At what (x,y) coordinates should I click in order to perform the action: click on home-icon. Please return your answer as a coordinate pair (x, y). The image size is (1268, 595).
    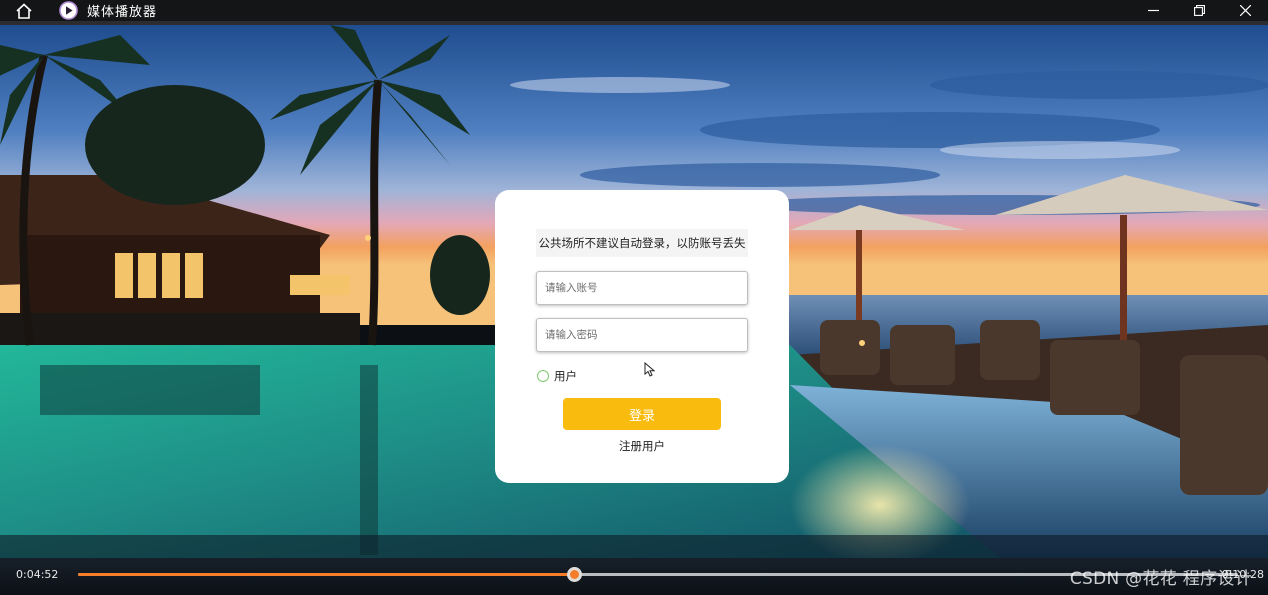
    Looking at the image, I should click on (24, 11).